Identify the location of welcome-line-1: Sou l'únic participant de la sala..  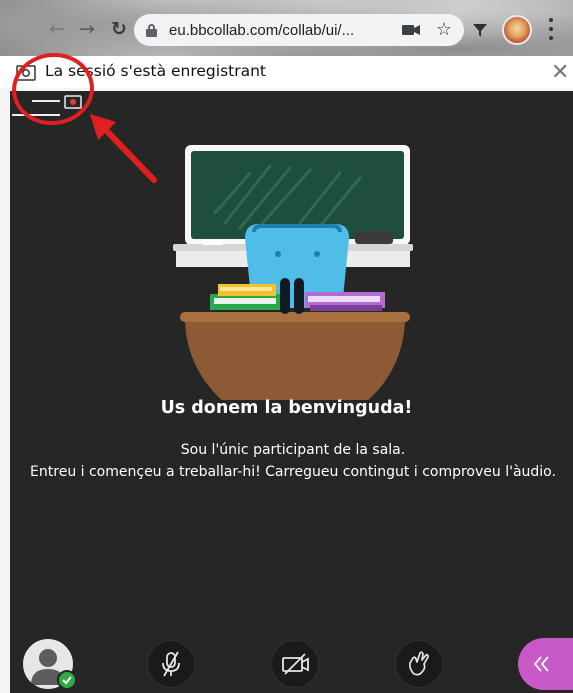
(293, 450).